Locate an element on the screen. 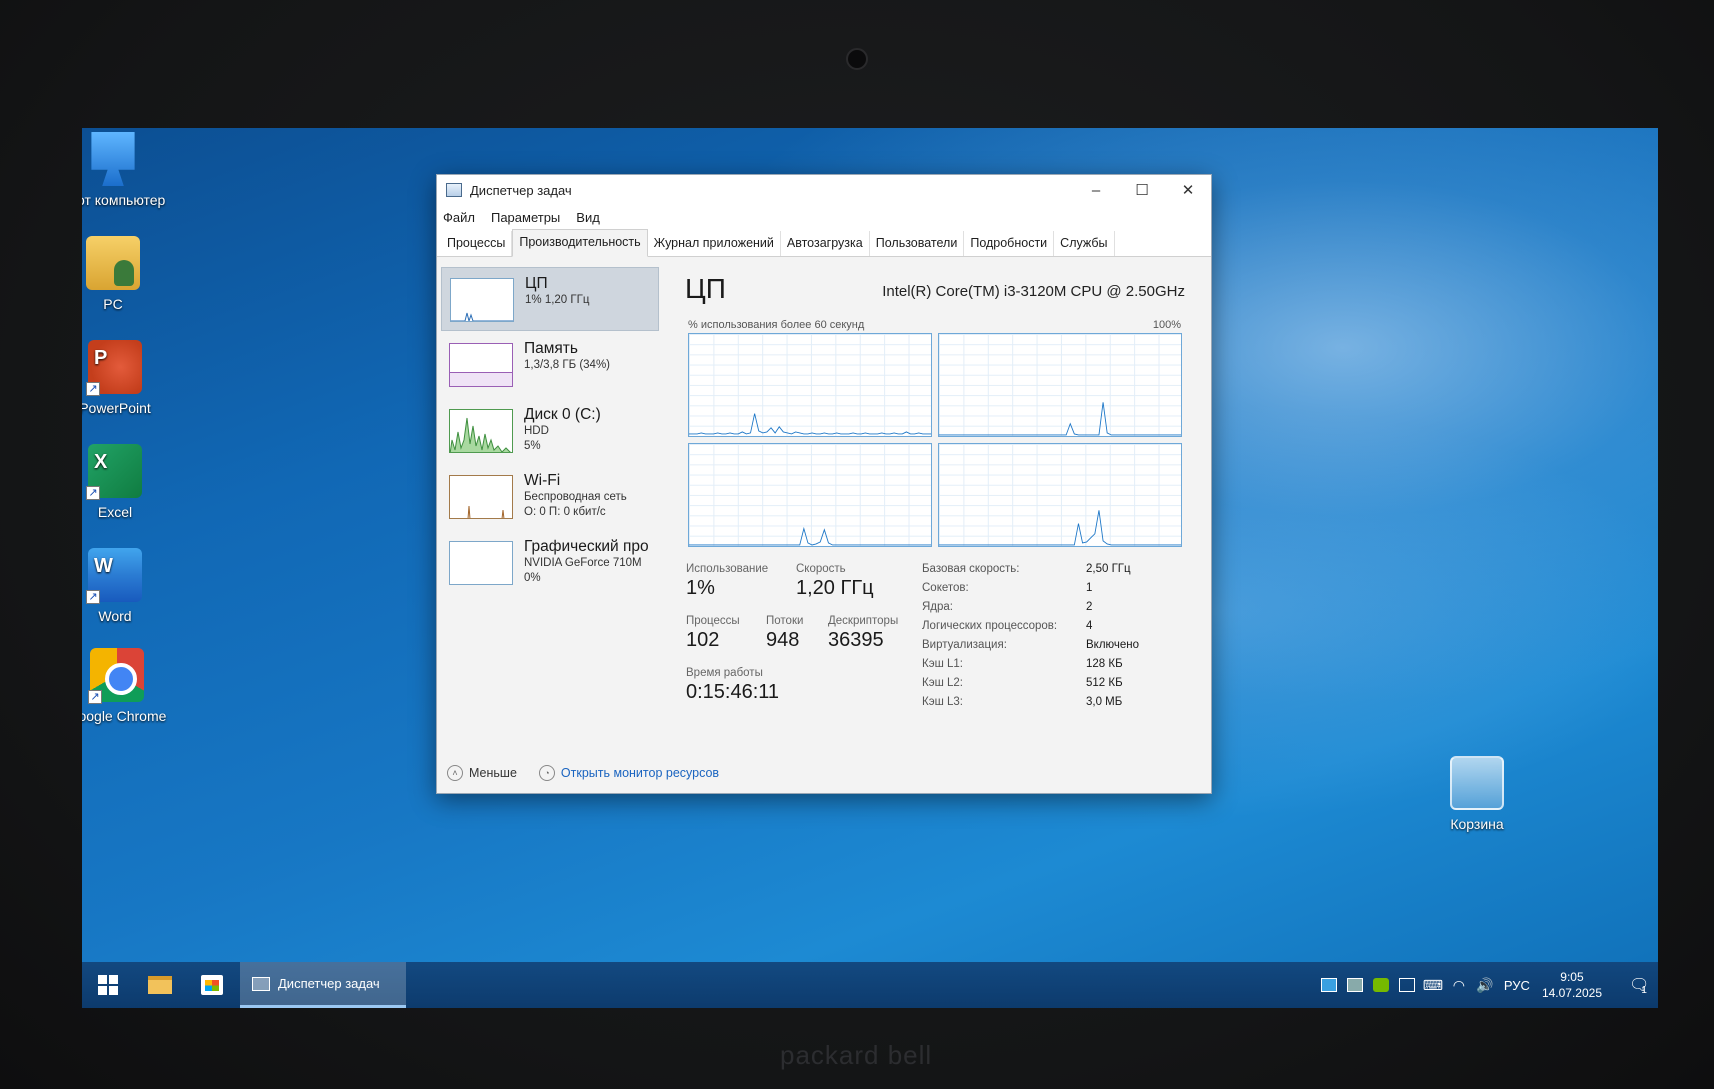 The image size is (1714, 1089). spec-key: Кэш L3: is located at coordinates (942, 702).